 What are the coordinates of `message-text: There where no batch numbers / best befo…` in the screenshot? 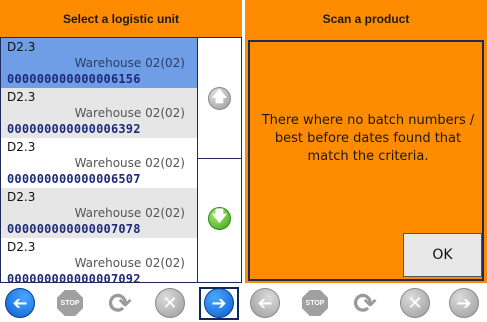 It's located at (368, 138).